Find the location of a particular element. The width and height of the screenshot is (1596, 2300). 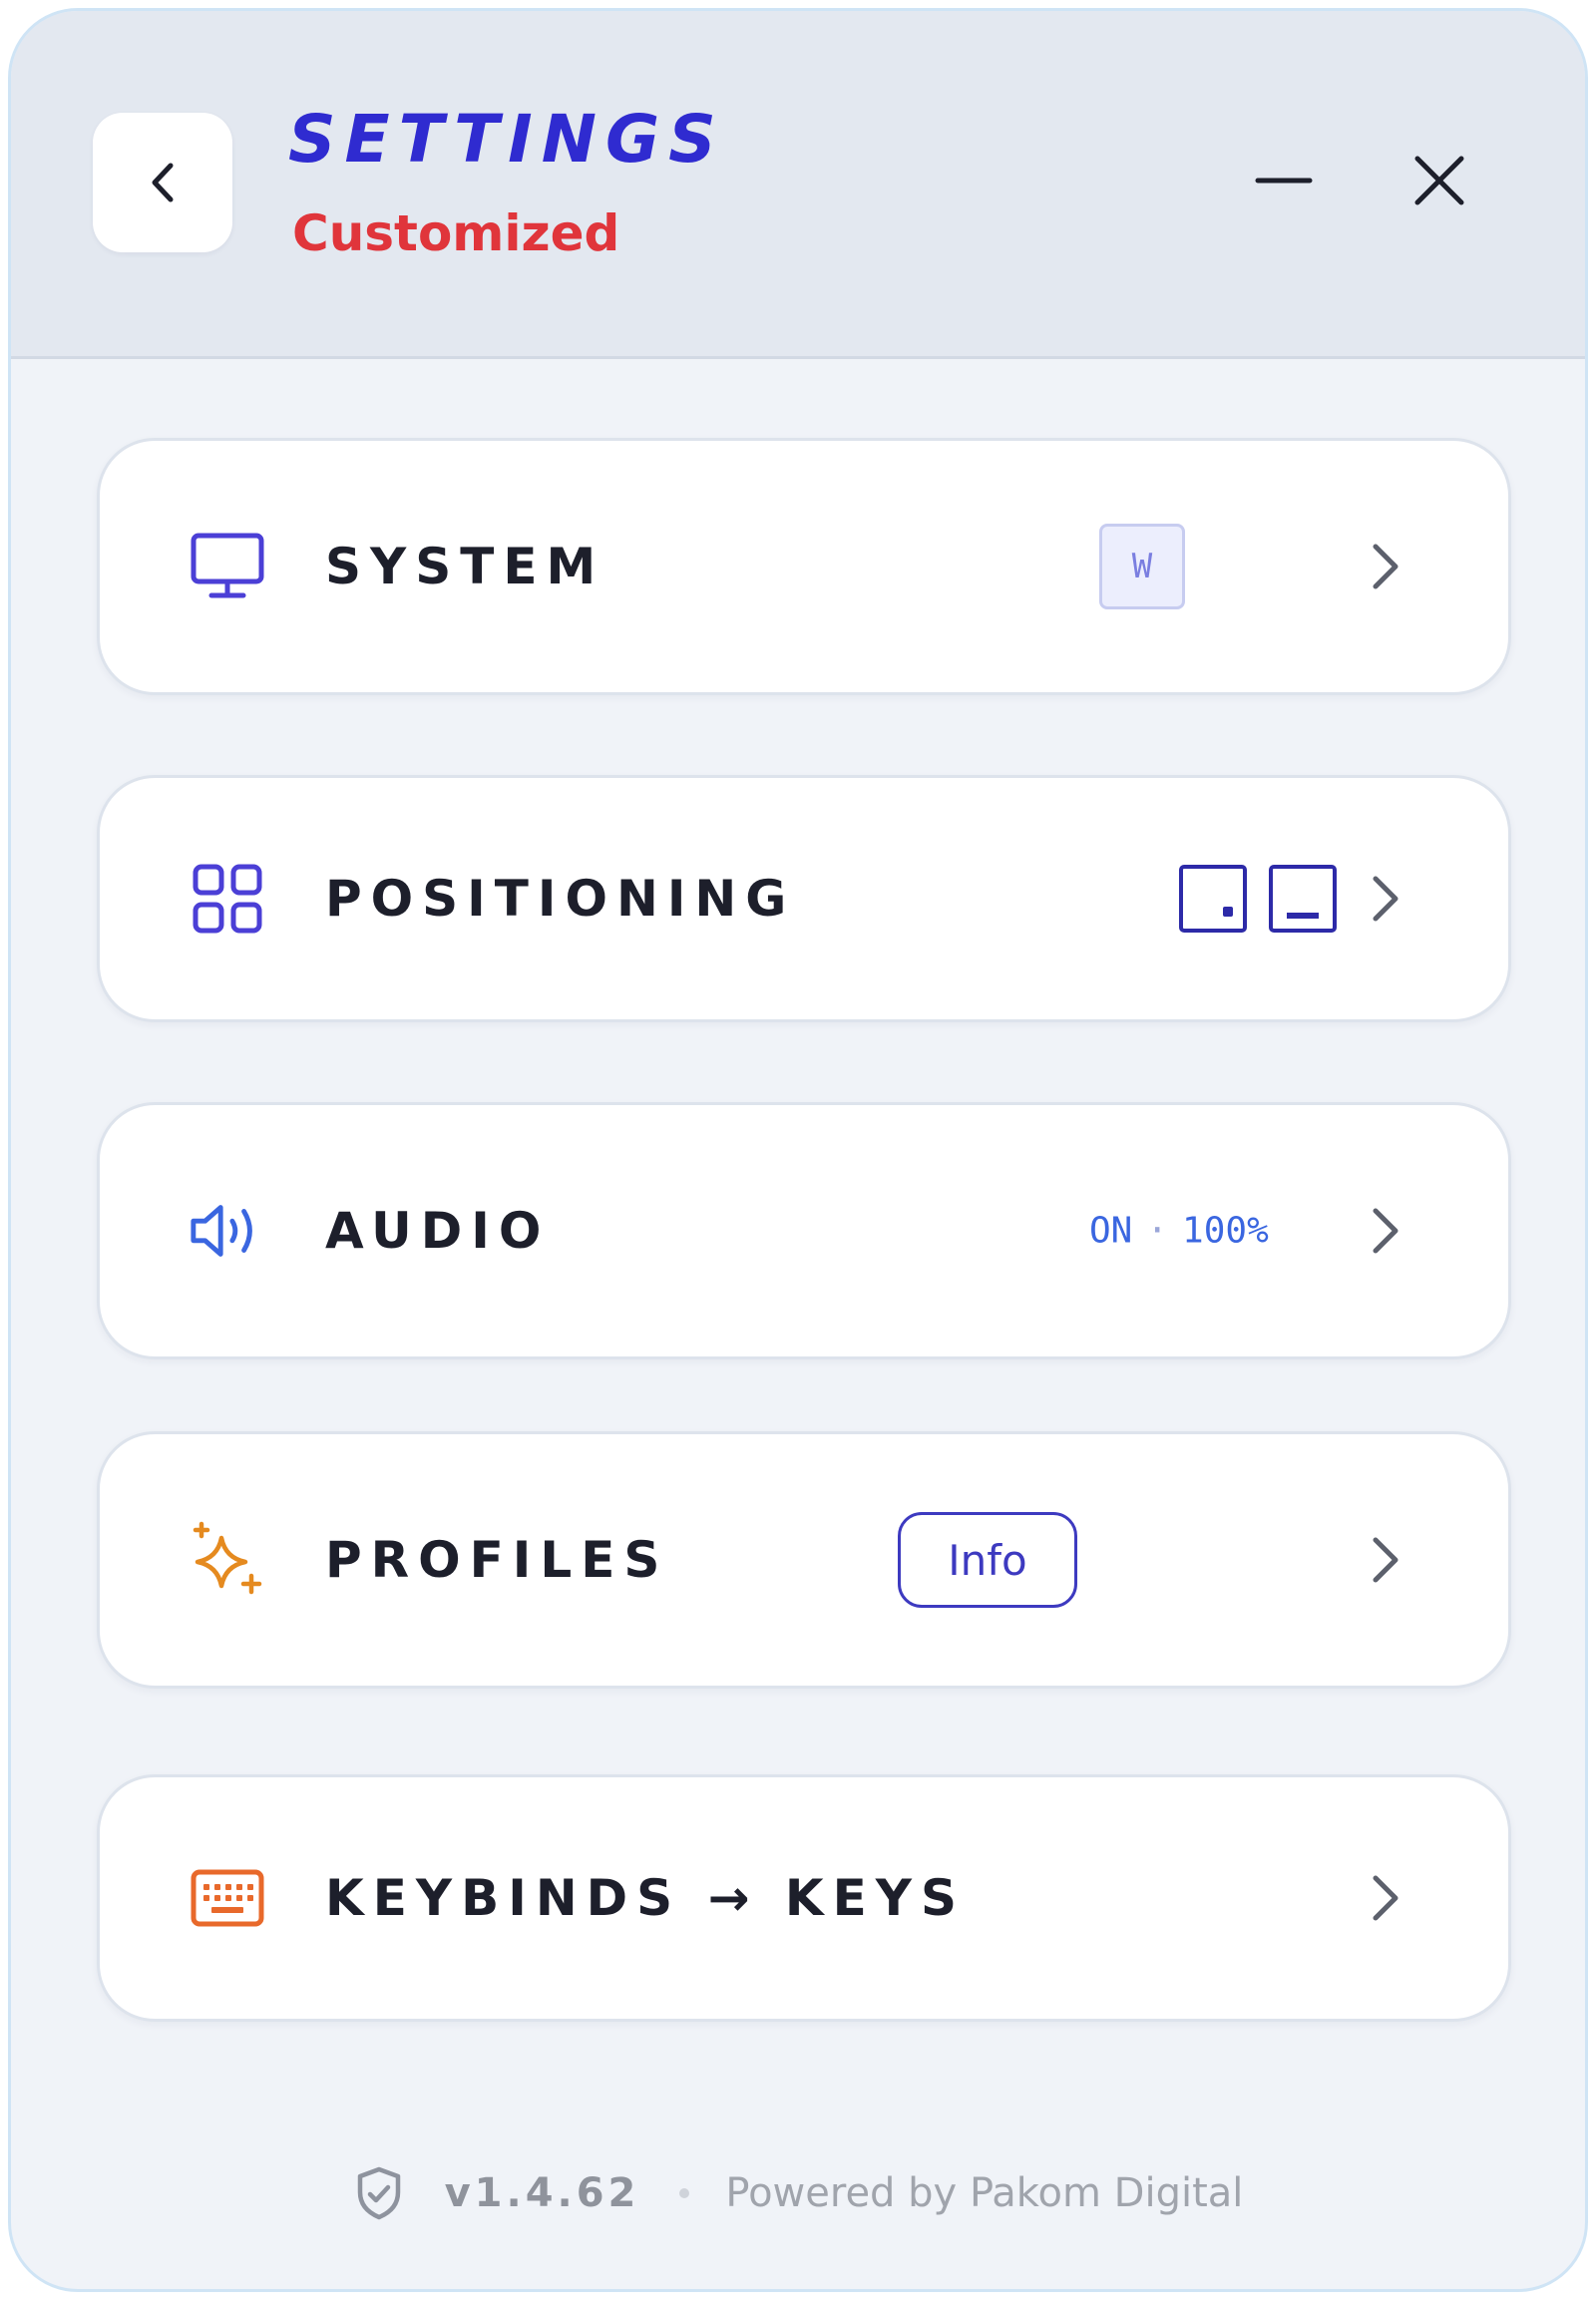

back-button is located at coordinates (162, 182).